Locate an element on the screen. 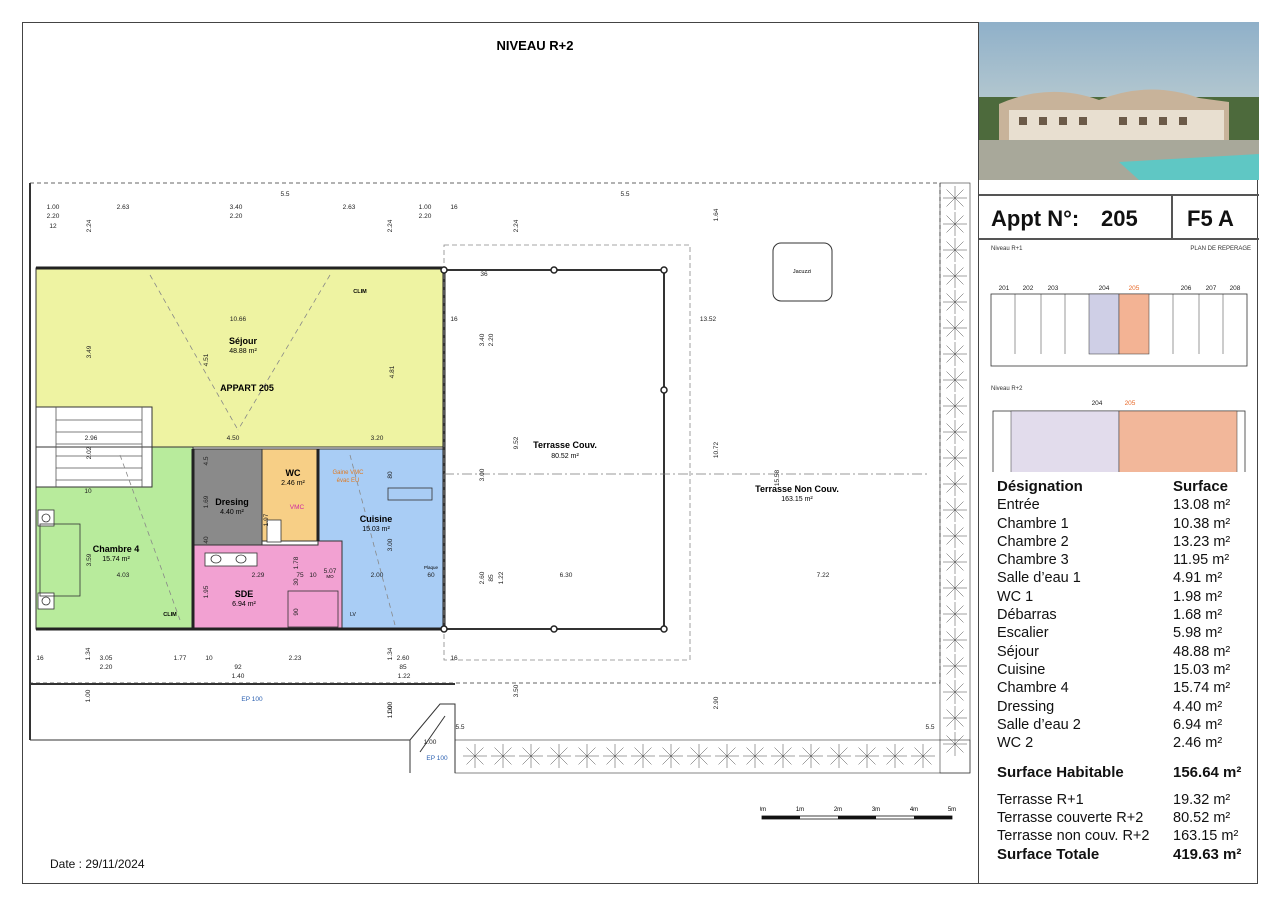 The width and height of the screenshot is (1280, 905). dimension-label: 4.5 is located at coordinates (206, 460).